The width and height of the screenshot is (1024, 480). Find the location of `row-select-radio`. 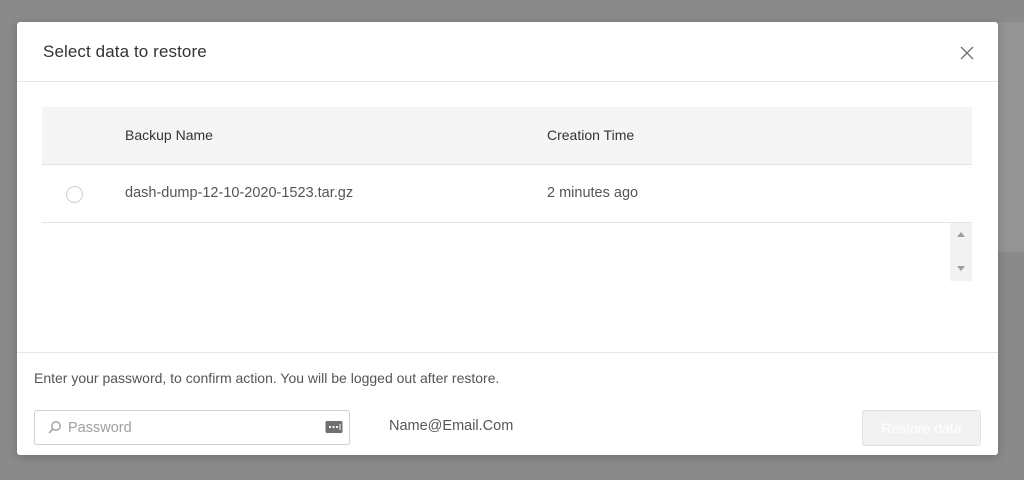

row-select-radio is located at coordinates (74, 194).